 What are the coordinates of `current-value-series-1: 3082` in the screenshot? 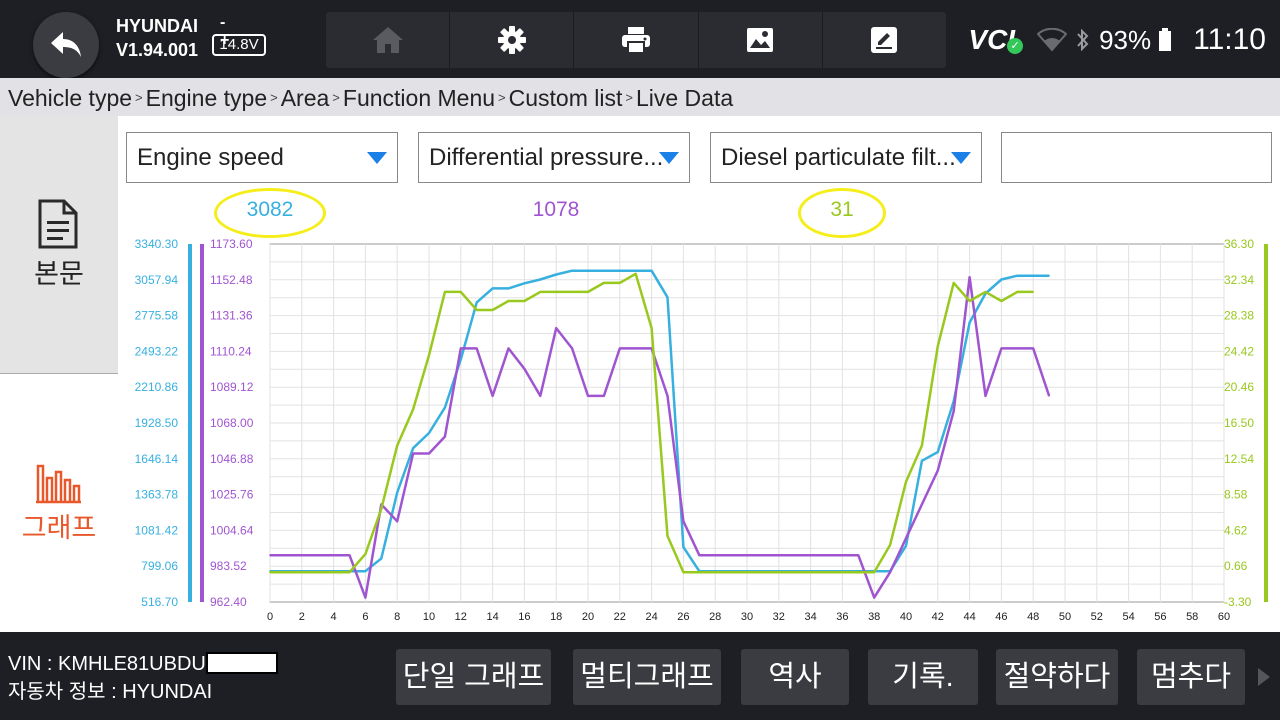 It's located at (270, 209).